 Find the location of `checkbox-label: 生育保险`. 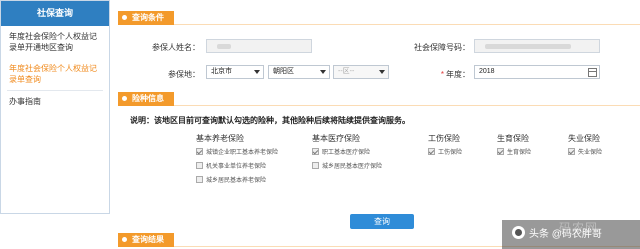

checkbox-label: 生育保险 is located at coordinates (519, 153).